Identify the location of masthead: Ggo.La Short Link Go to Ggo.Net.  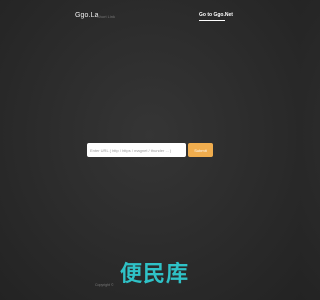
(150, 15).